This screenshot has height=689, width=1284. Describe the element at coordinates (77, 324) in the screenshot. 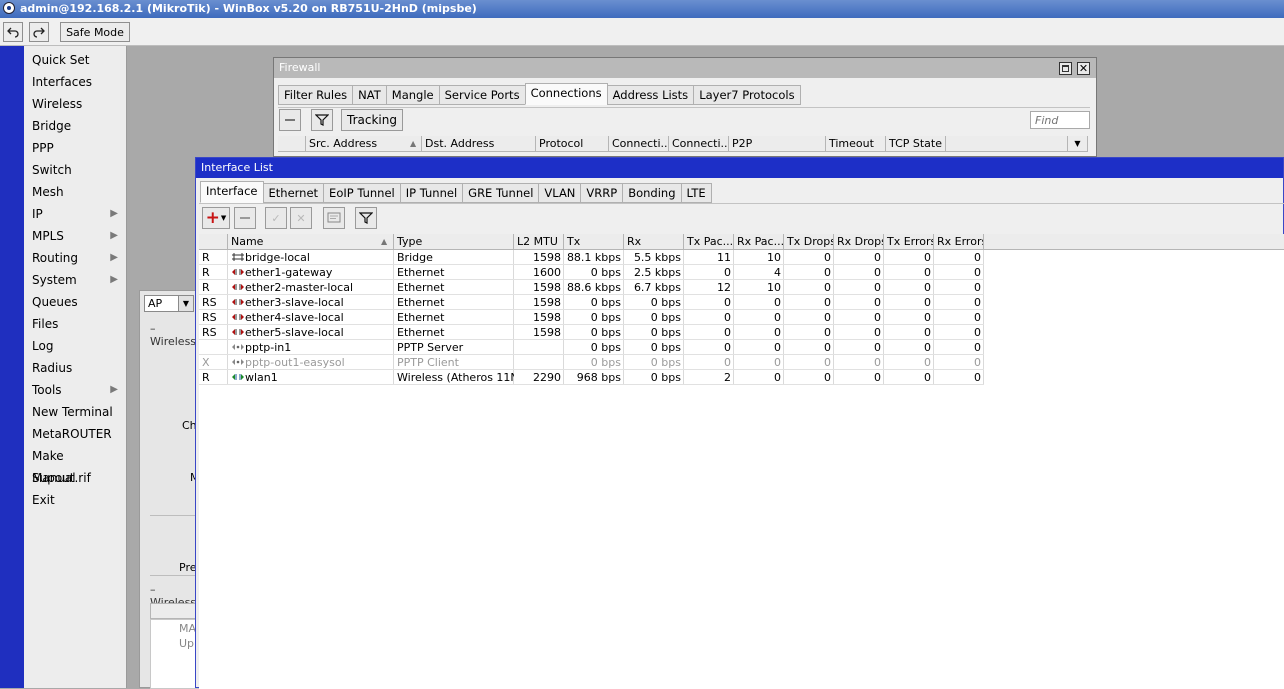

I see `menu-item-files: Files` at that location.